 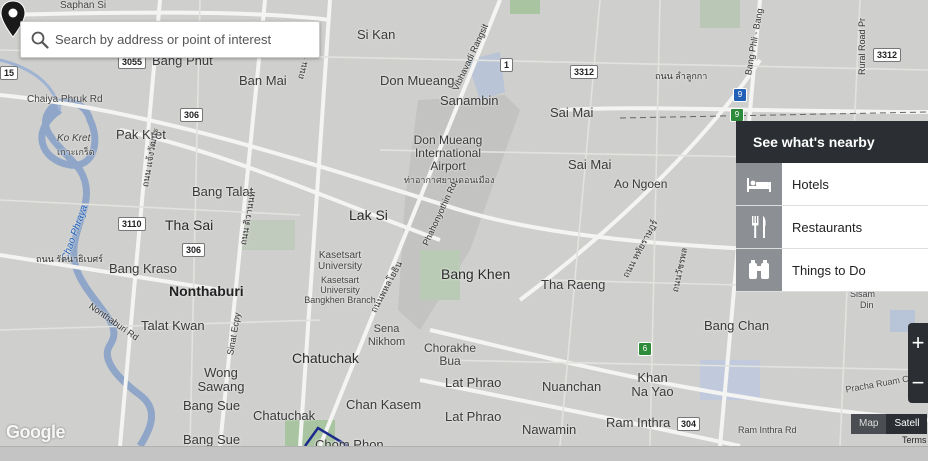 I want to click on map-label: Ram Inthra Rd, so click(x=767, y=430).